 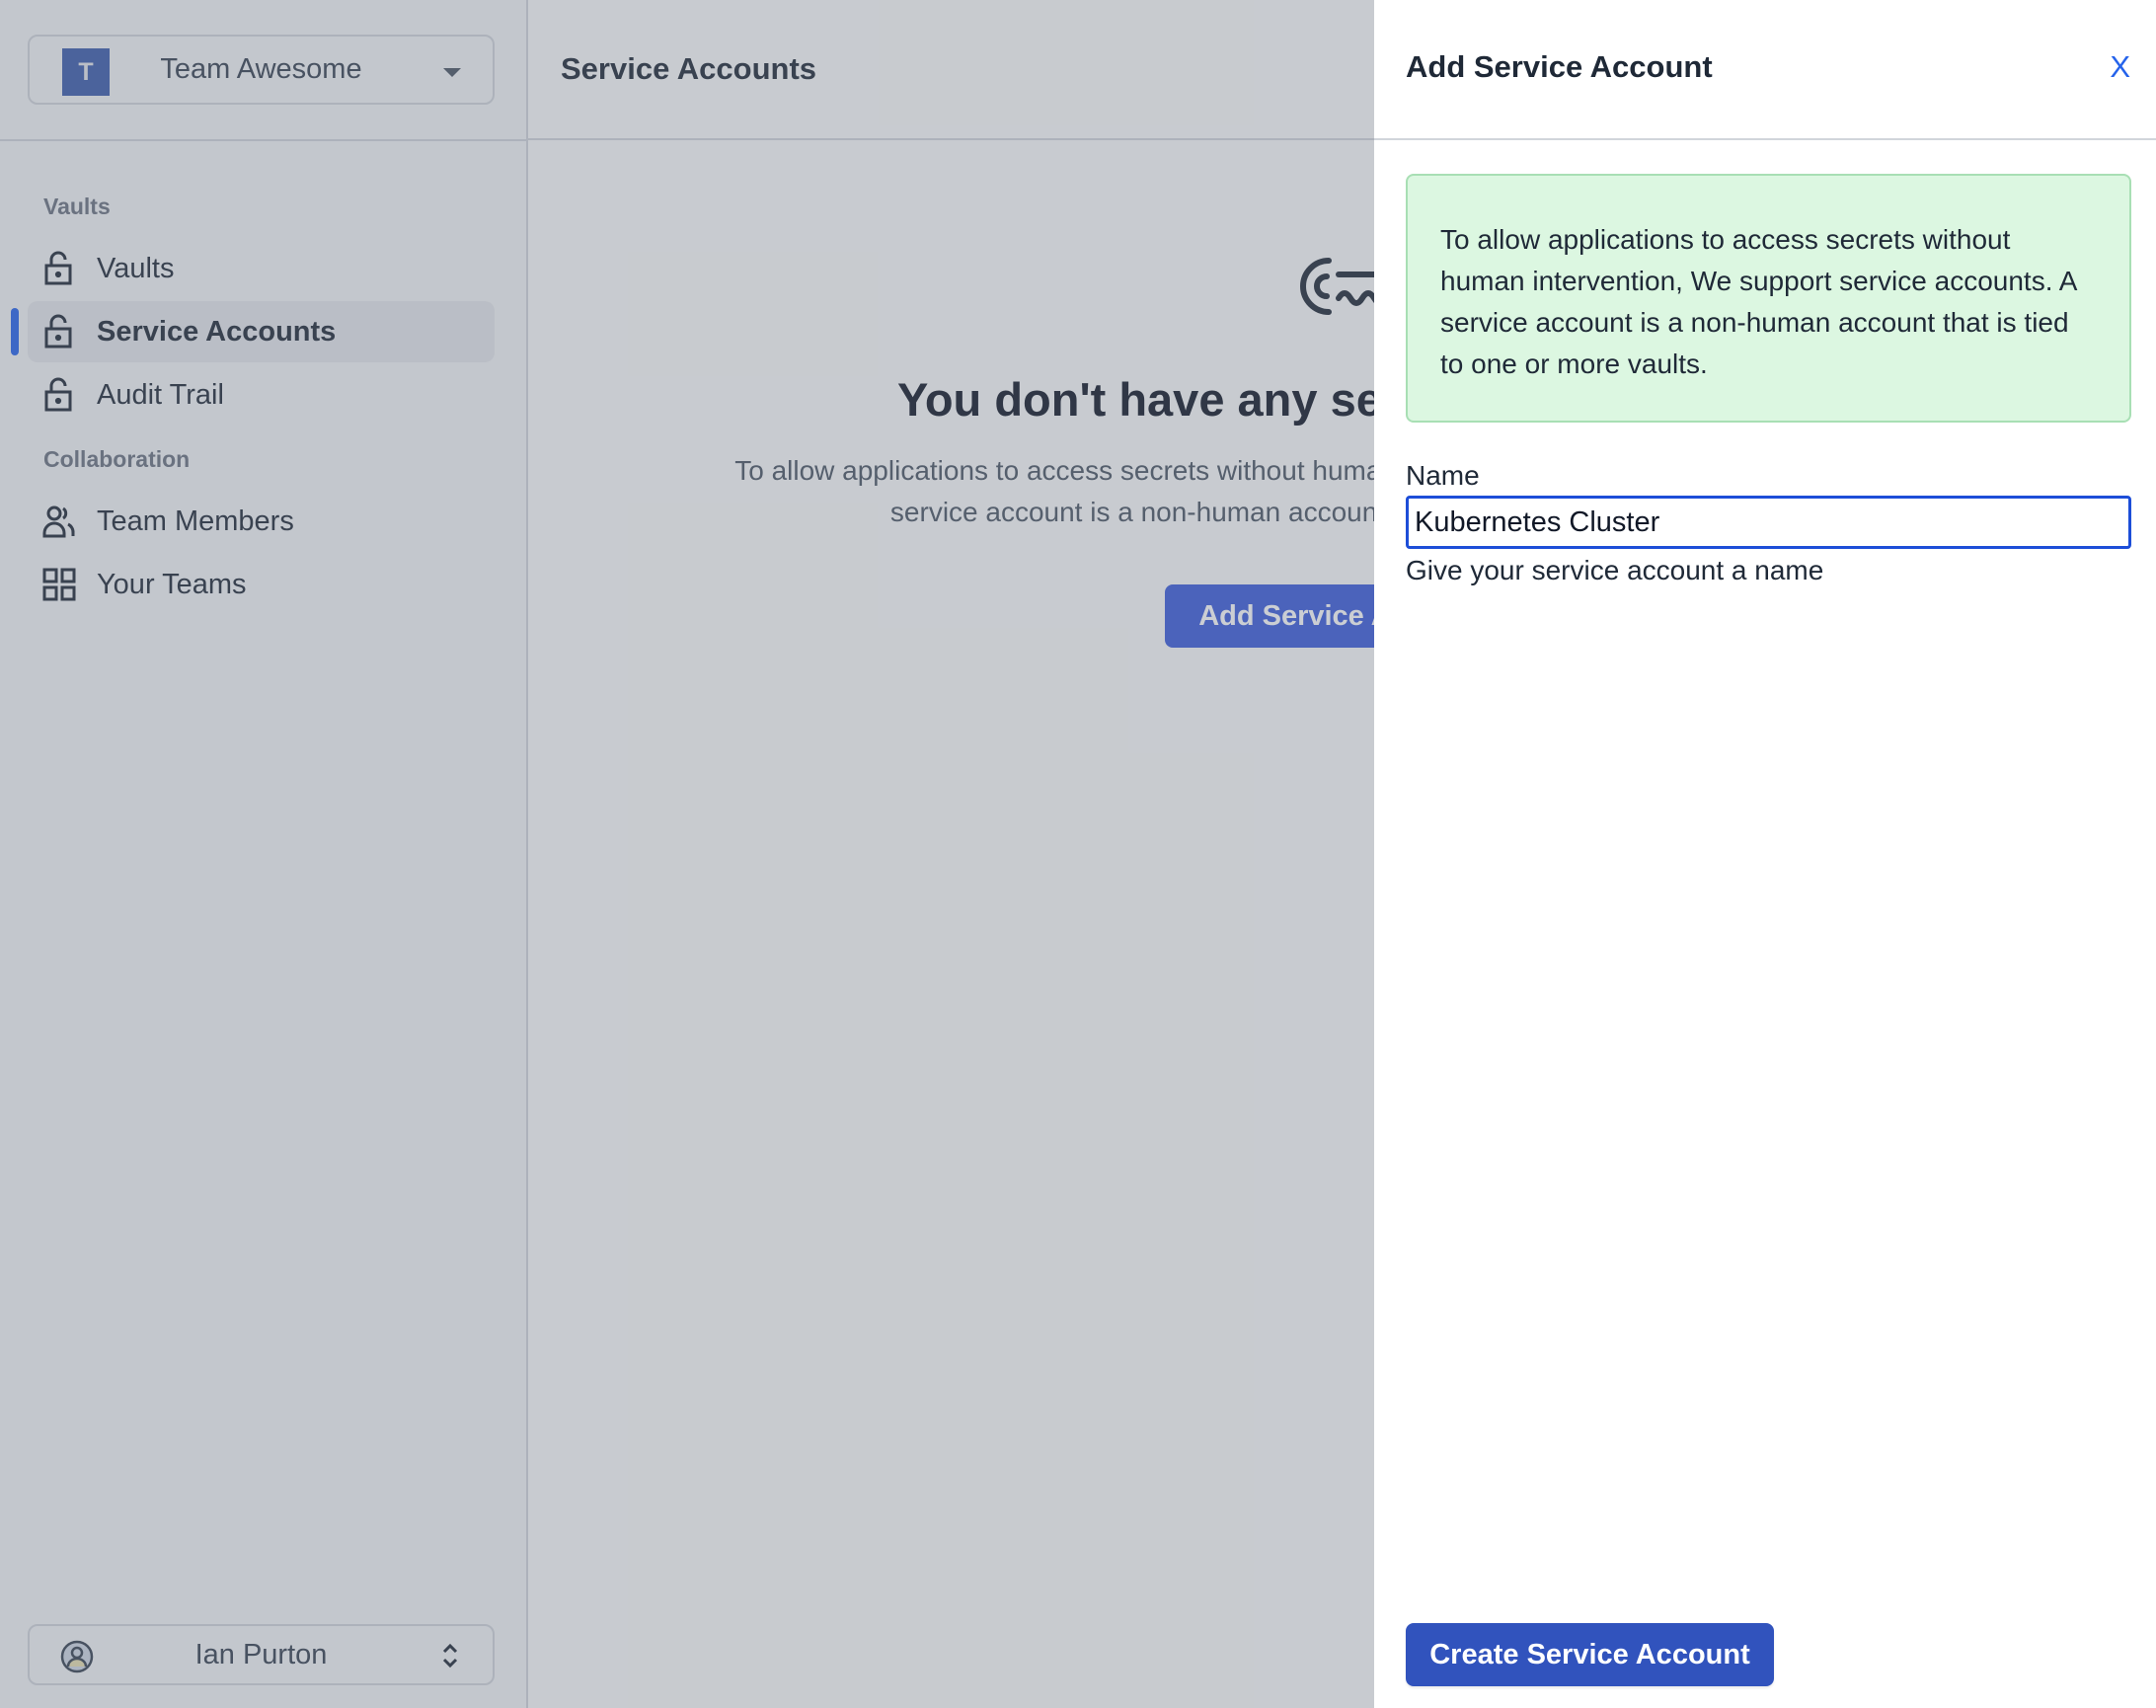 I want to click on name-label: Name, so click(x=1443, y=475).